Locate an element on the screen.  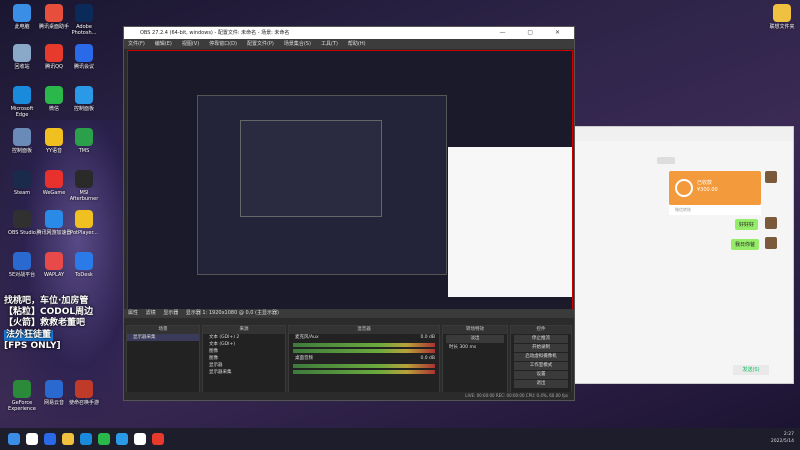
mixer-track: 麦克风/Aux 0.0 dB is located at coordinates (365, 337).